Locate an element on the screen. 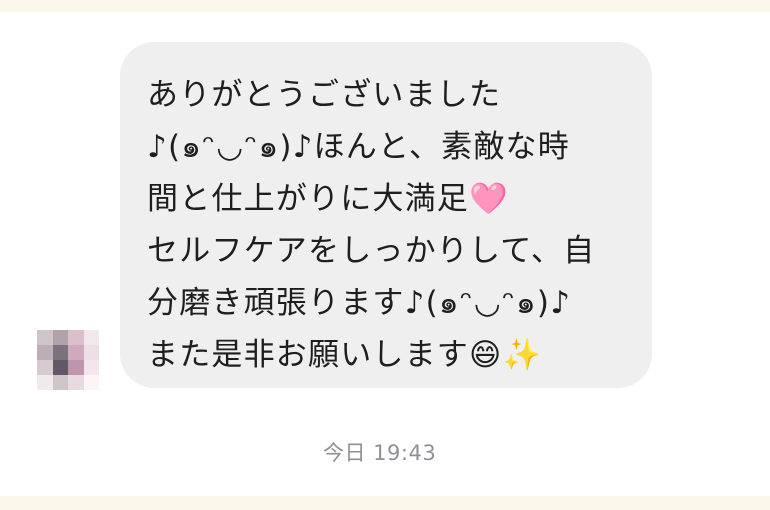 The width and height of the screenshot is (770, 510). message-line: ありがとうございました is located at coordinates (324, 95).